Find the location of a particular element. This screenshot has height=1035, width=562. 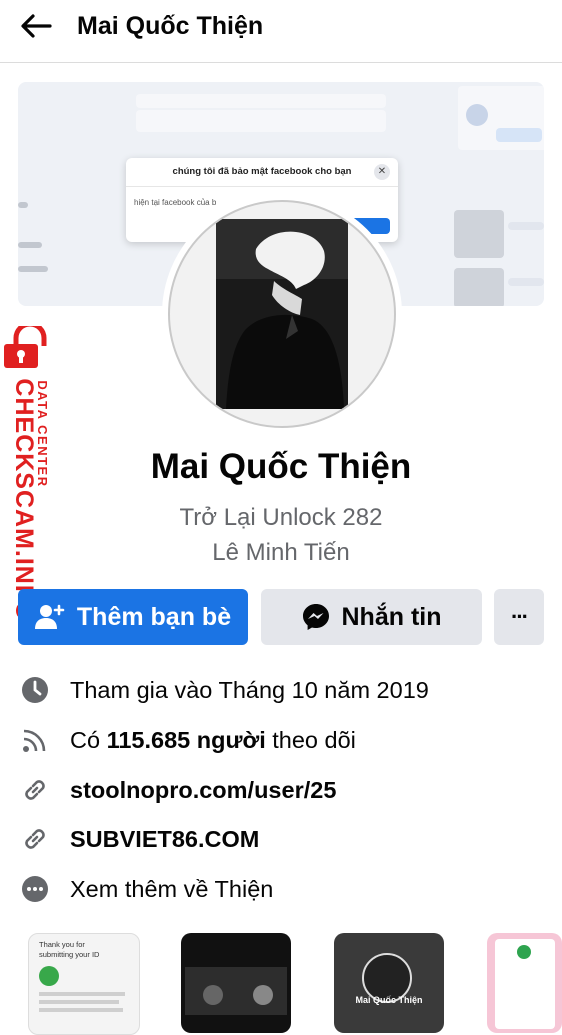

info-followers: Có 115.685 người theo dõi is located at coordinates (283, 740).